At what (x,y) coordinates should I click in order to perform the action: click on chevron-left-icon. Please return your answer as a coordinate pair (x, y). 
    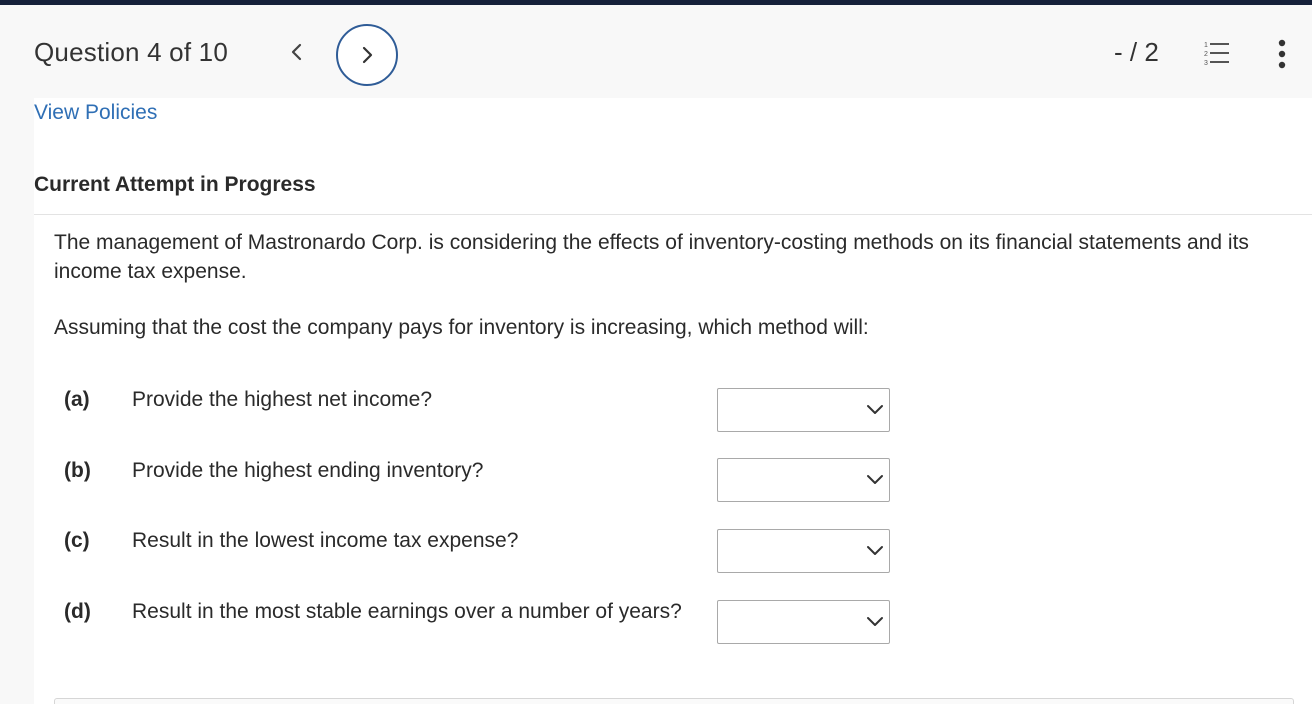
    Looking at the image, I should click on (296, 52).